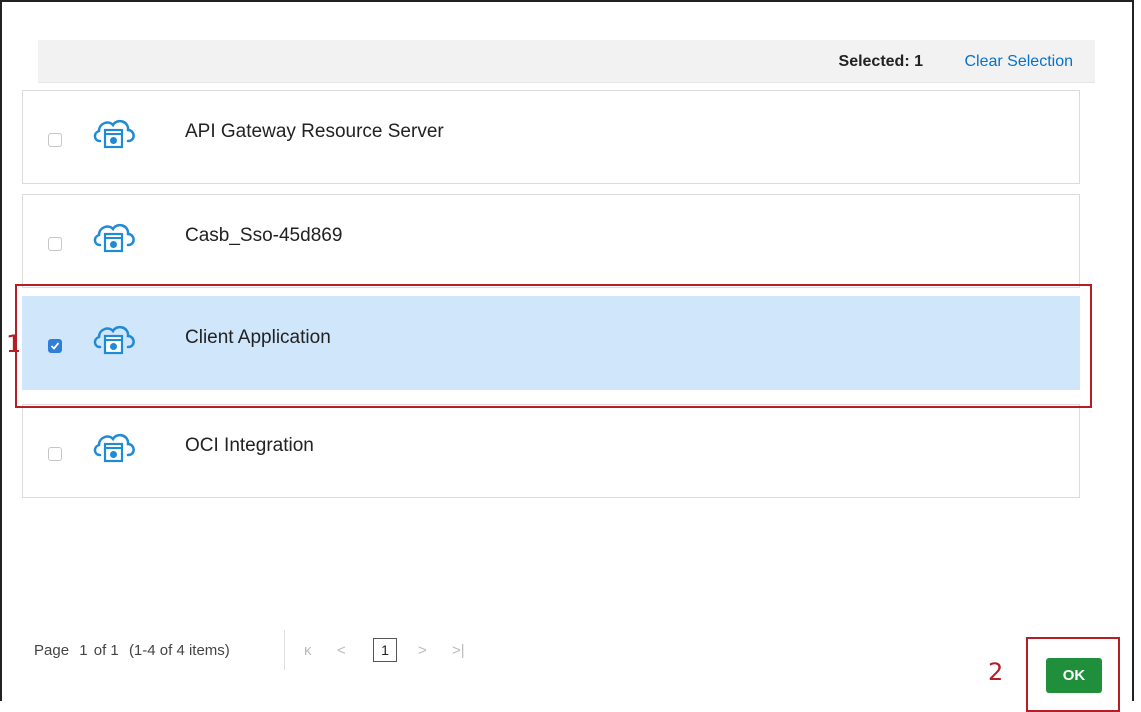 The height and width of the screenshot is (712, 1141). Describe the element at coordinates (249, 650) in the screenshot. I see `pagination: Page 1 of 1 (1-4 of 4 items) ᴋ < 1 > >|` at that location.